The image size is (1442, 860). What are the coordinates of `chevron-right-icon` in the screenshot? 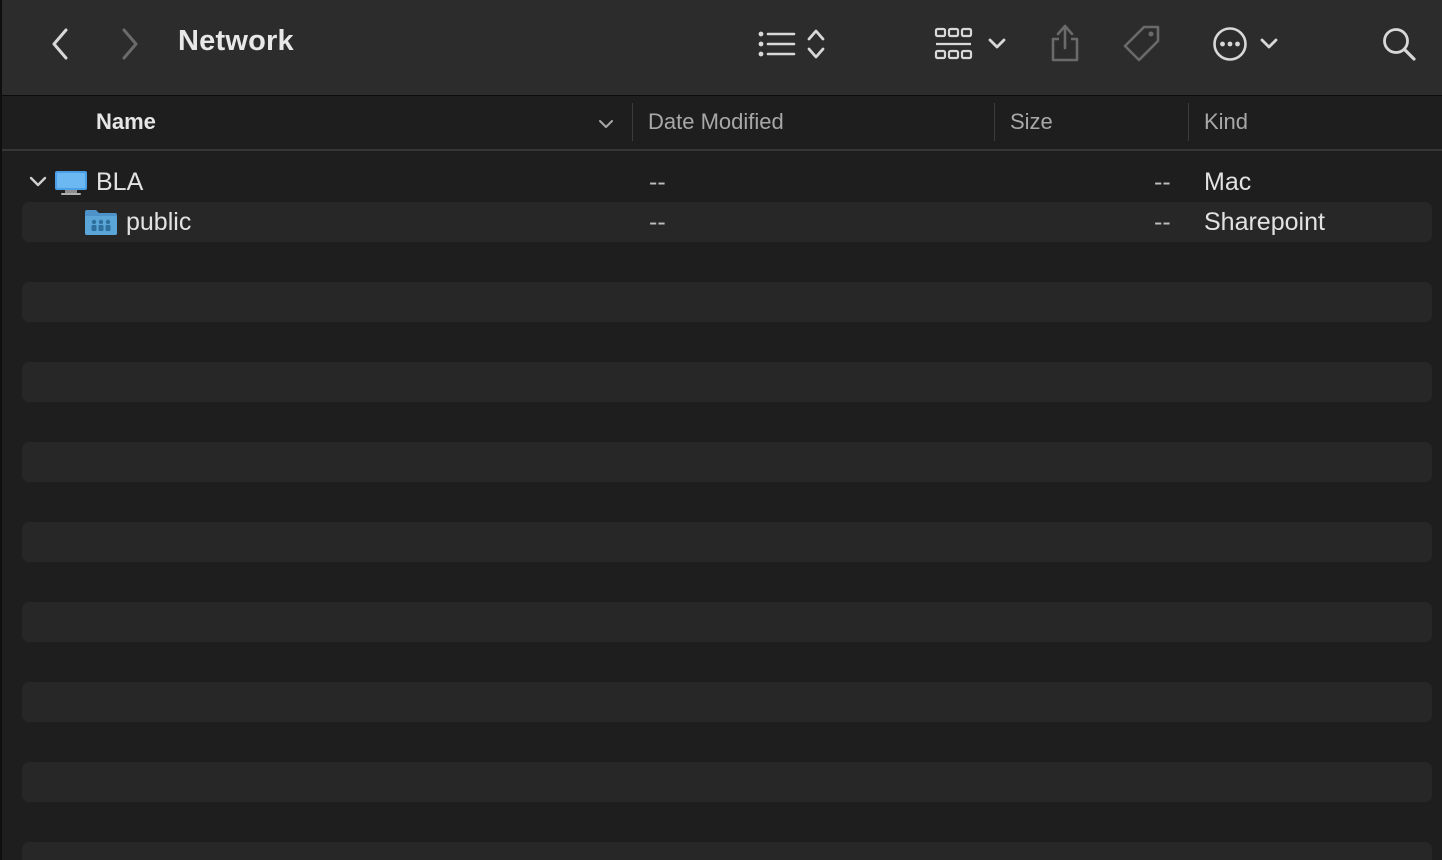 It's located at (130, 44).